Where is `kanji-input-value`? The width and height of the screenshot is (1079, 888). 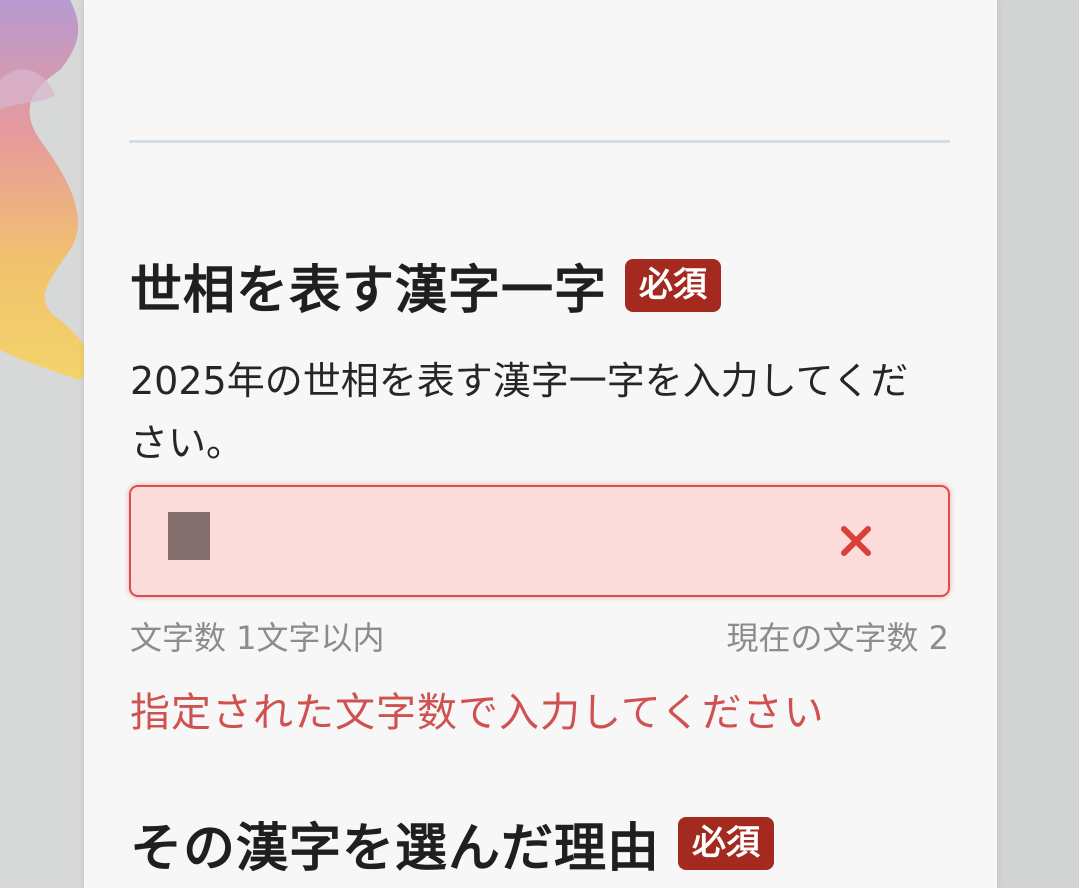
kanji-input-value is located at coordinates (189, 536).